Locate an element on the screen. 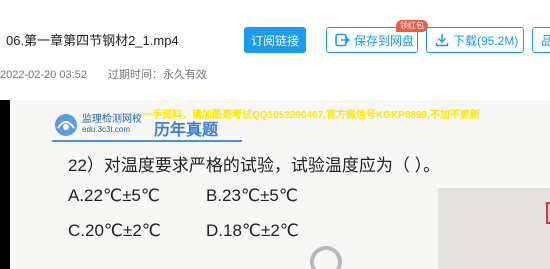 This screenshot has height=269, width=550. expire-time: 过期时间：永久有效 is located at coordinates (157, 75).